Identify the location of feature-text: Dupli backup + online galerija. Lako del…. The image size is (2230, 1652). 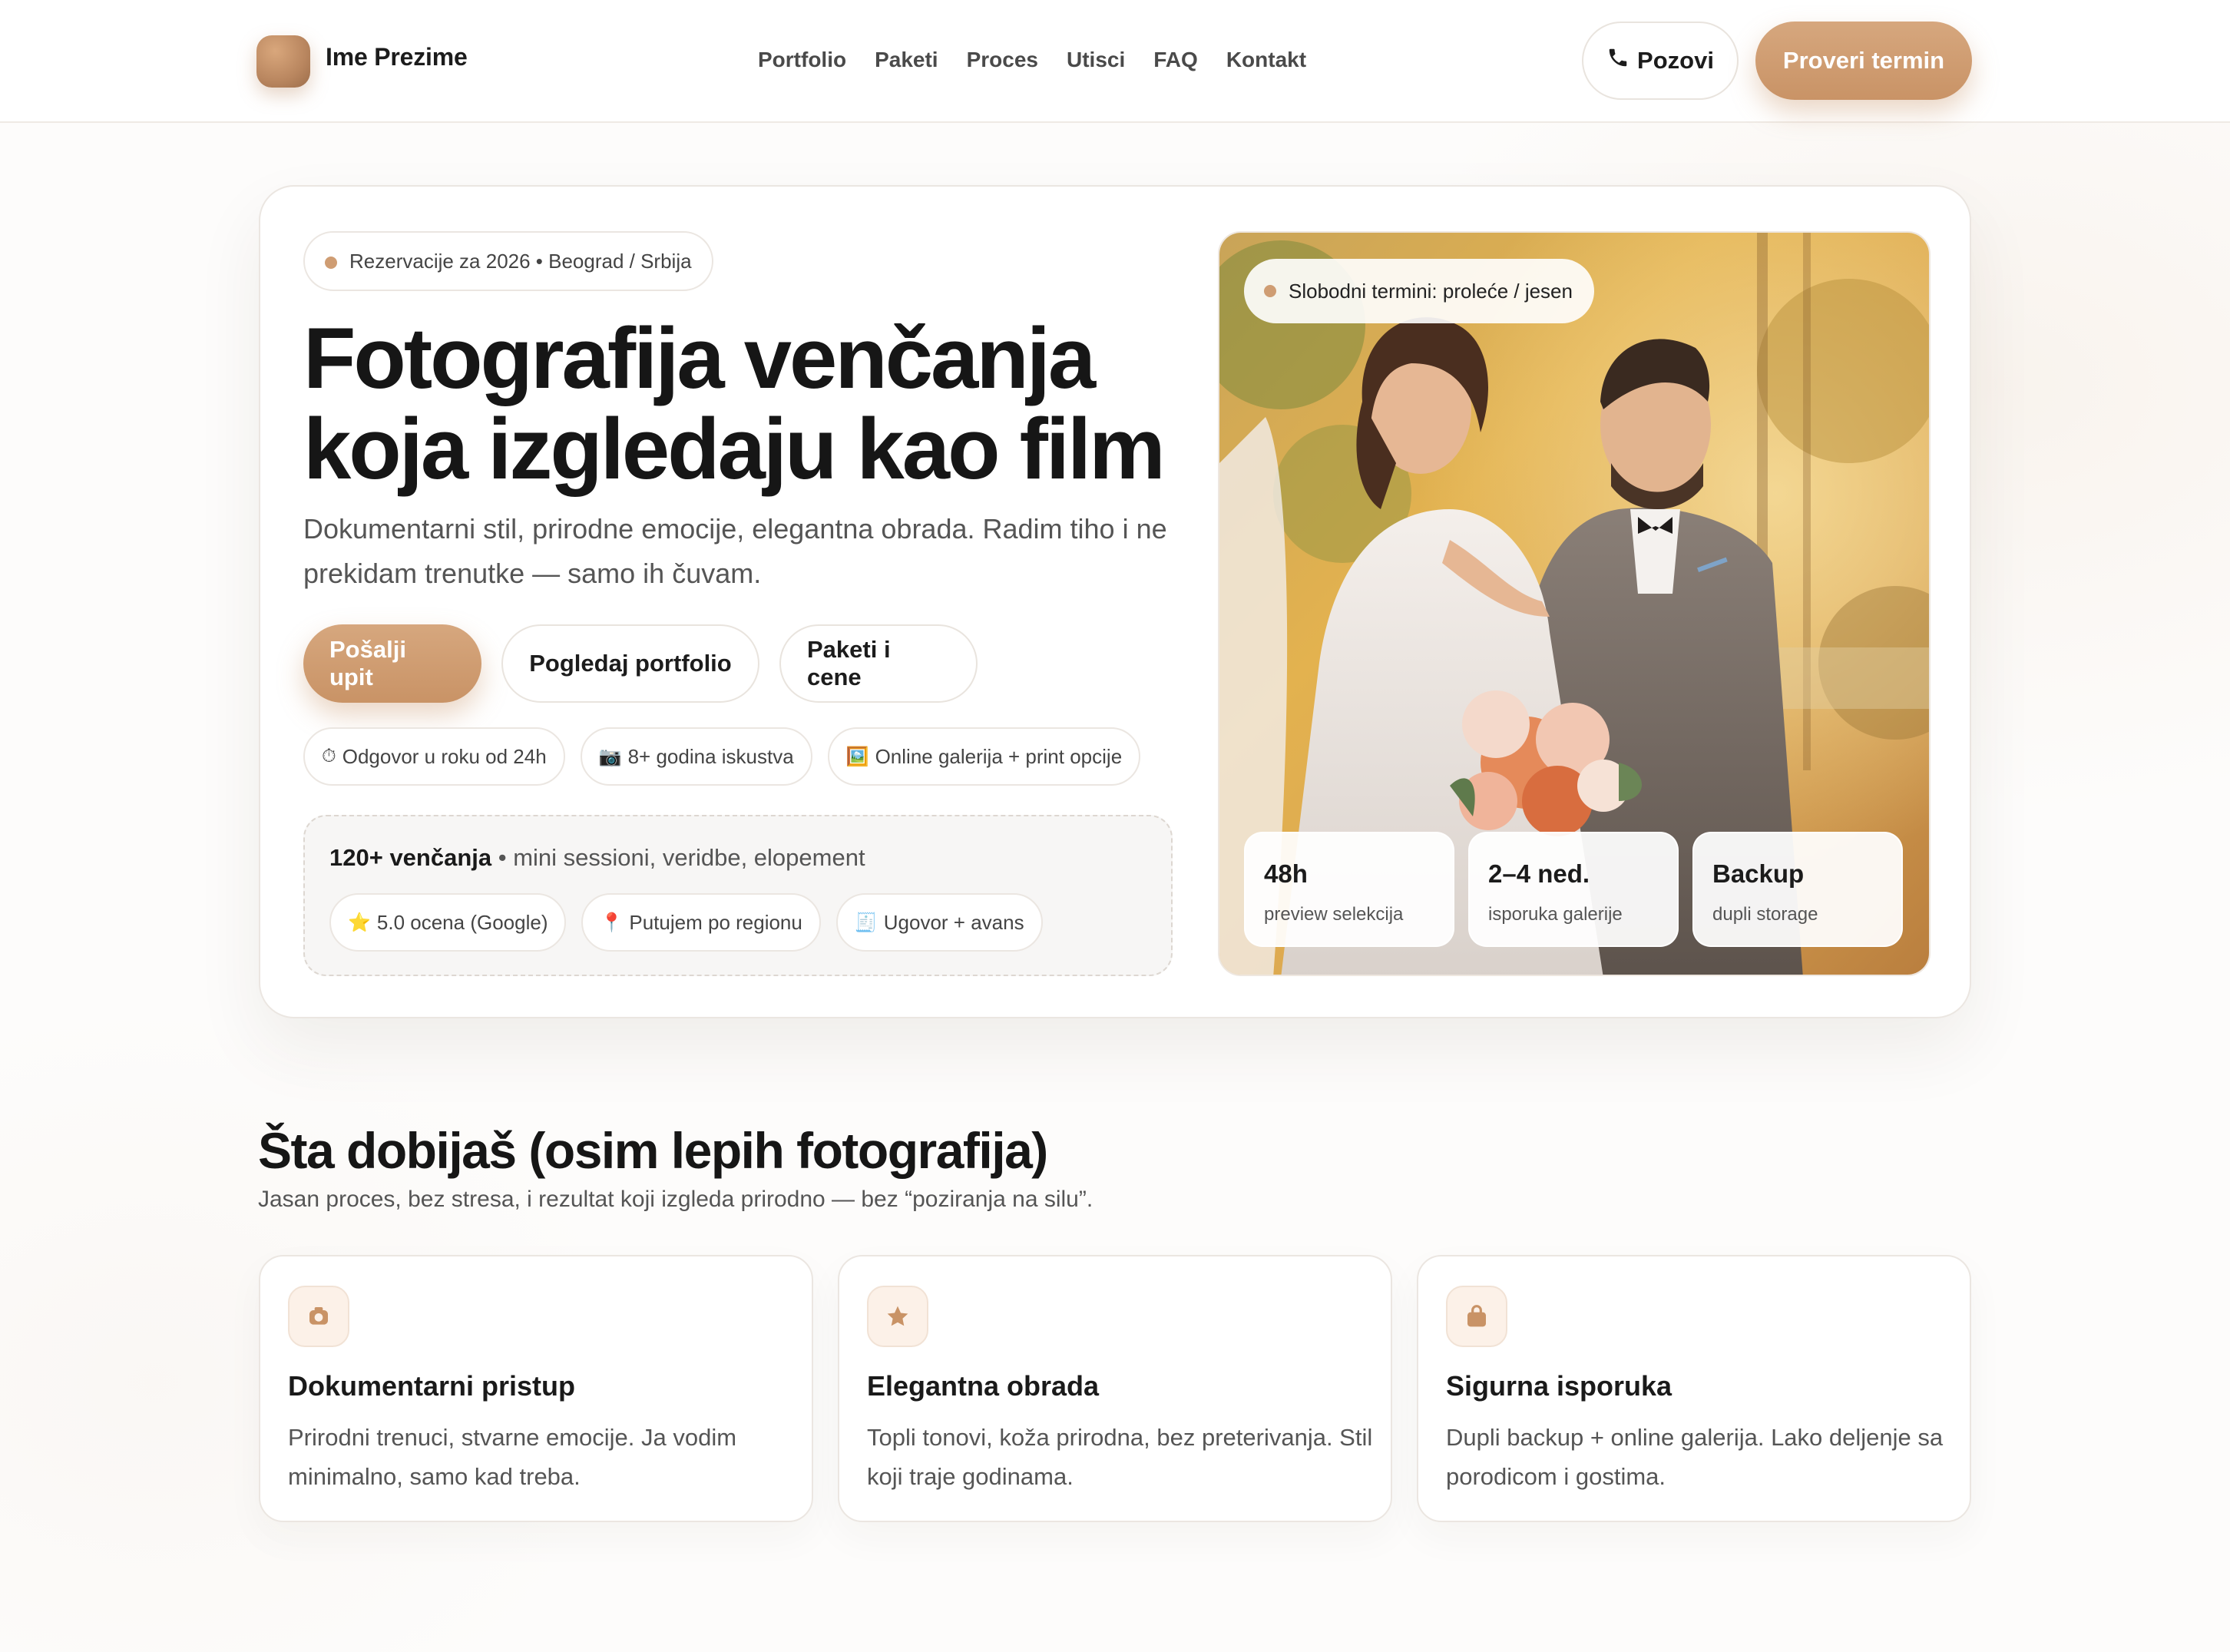
(1695, 1457).